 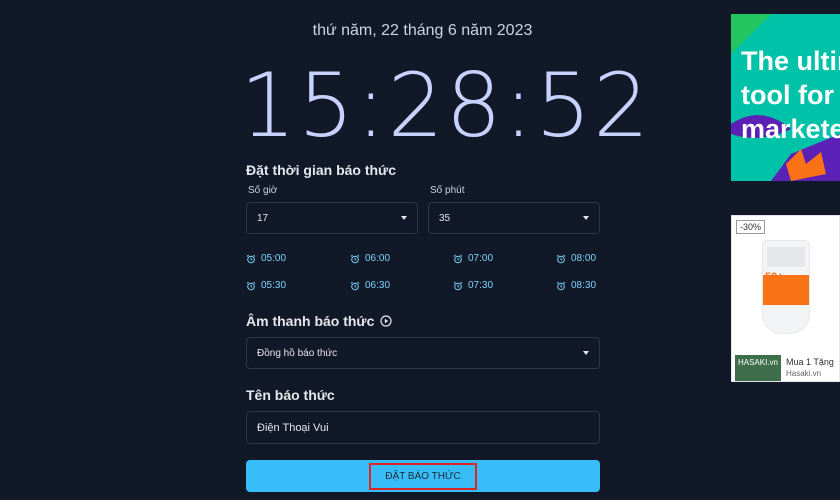 What do you see at coordinates (445, 218) in the screenshot?
I see `minute-select-value: 35` at bounding box center [445, 218].